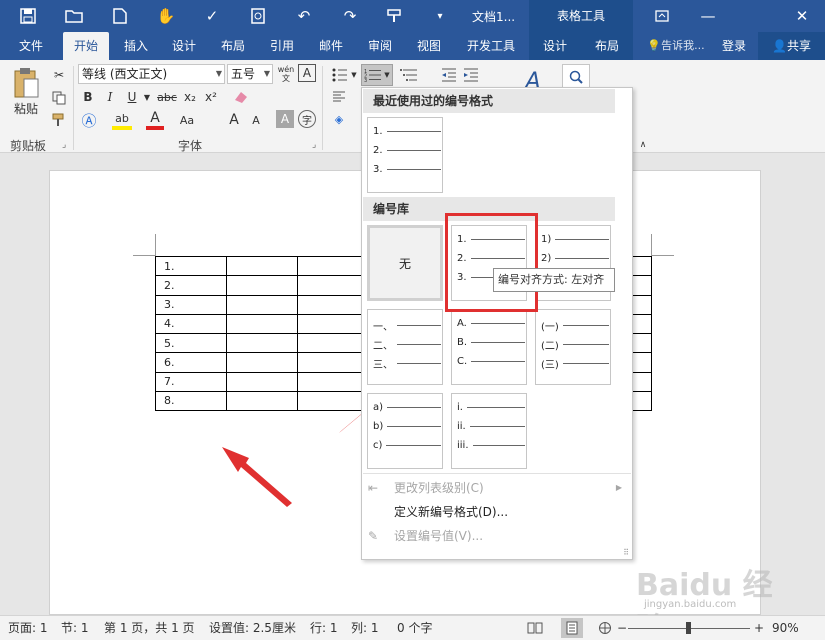 This screenshot has height=640, width=825. Describe the element at coordinates (31, 46) in the screenshot. I see `tab-file: 文件` at that location.